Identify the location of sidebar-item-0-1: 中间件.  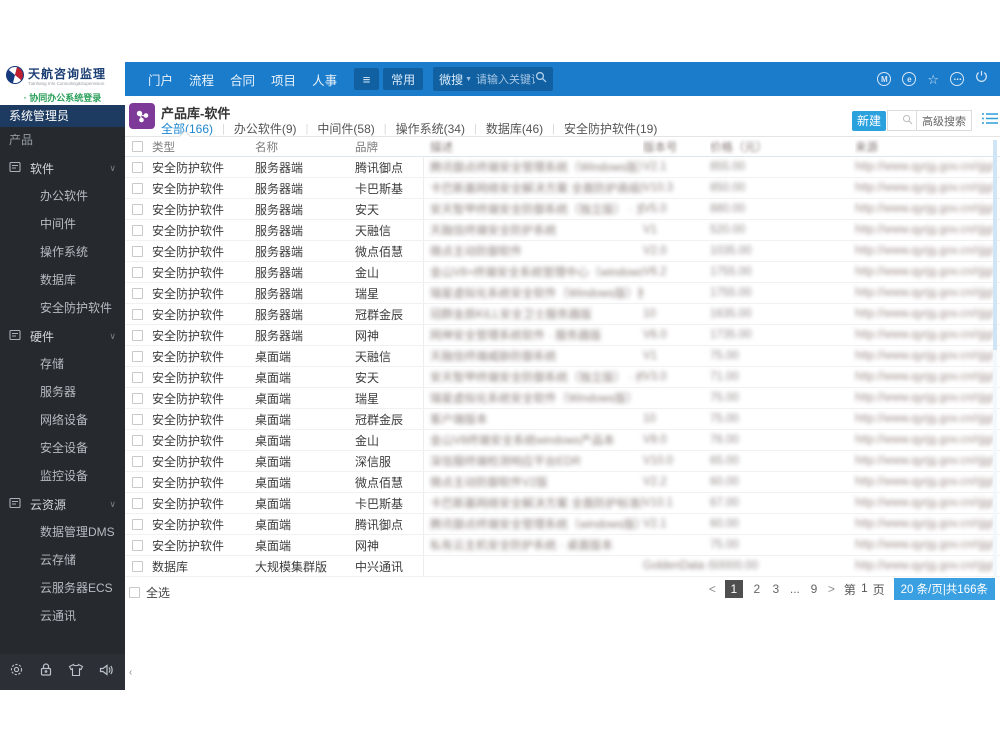
(62, 224).